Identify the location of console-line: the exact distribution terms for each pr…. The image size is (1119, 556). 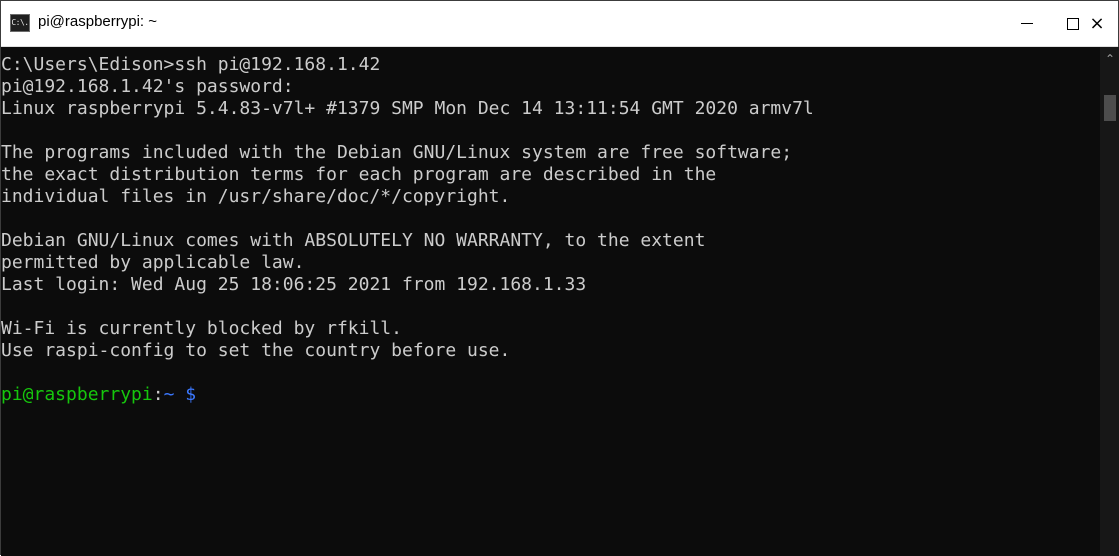
(359, 174).